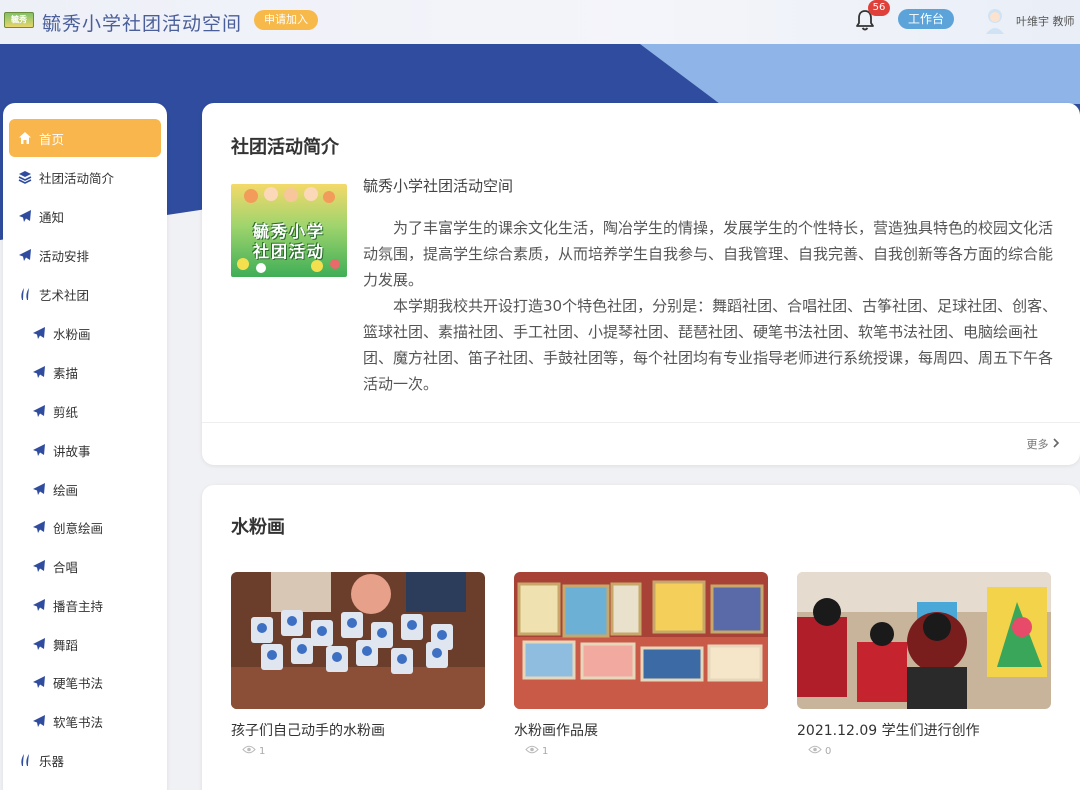  Describe the element at coordinates (64, 256) in the screenshot. I see `sidebar-item-label: 活动安排` at that location.